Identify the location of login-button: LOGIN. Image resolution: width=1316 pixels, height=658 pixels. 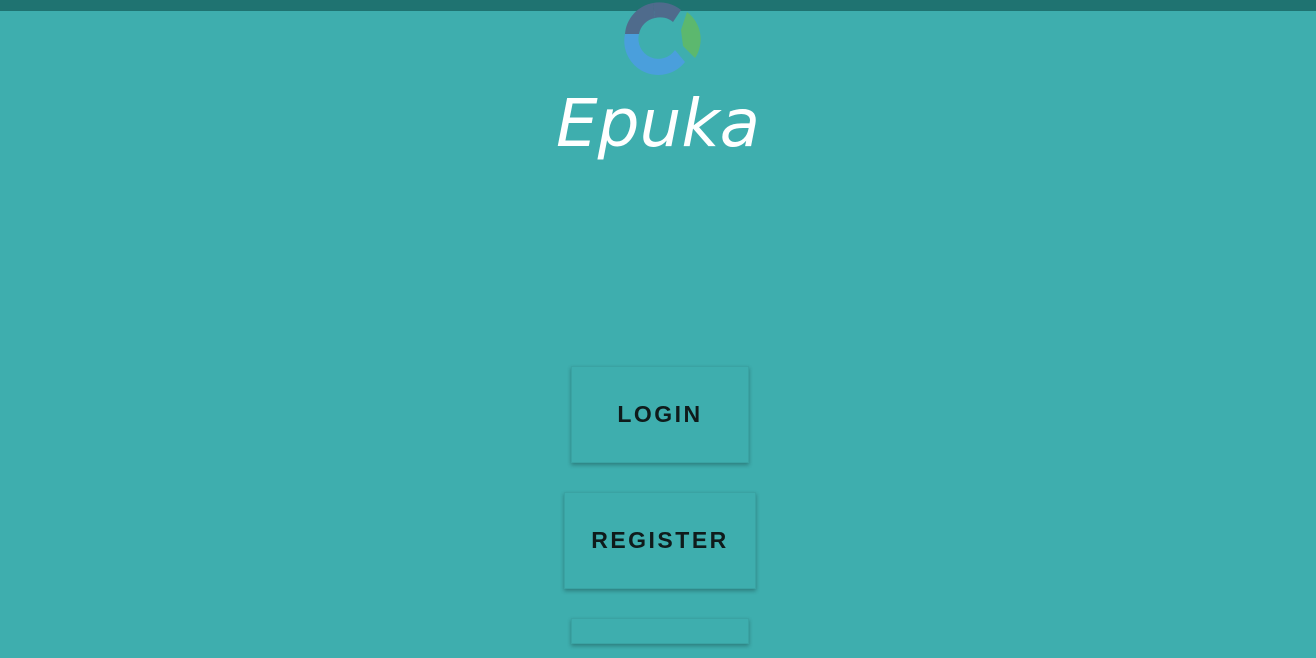
(660, 414).